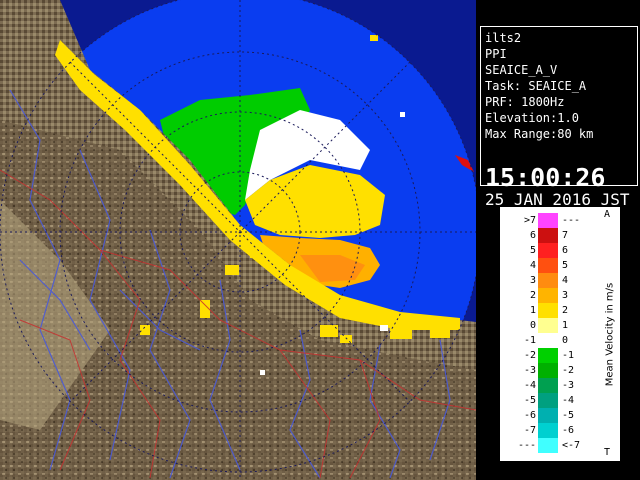 This screenshot has height=480, width=640. I want to click on legend-row-upper-label: -4, so click(568, 400).